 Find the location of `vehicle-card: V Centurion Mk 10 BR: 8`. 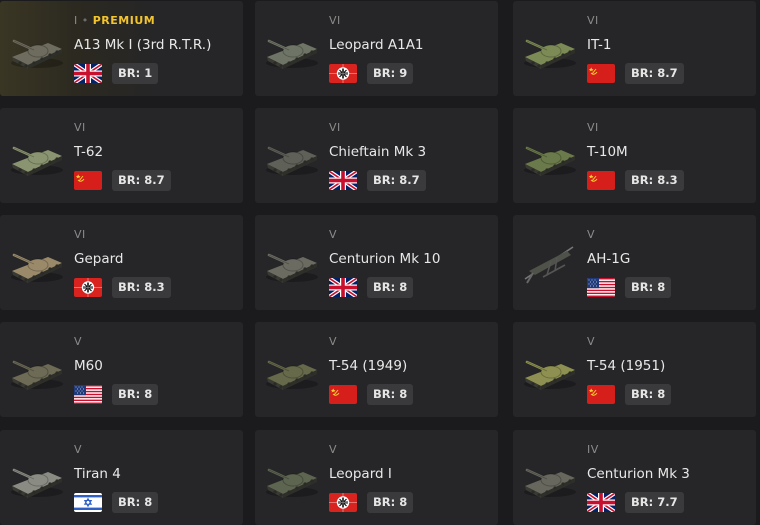

vehicle-card: V Centurion Mk 10 BR: 8 is located at coordinates (376, 262).